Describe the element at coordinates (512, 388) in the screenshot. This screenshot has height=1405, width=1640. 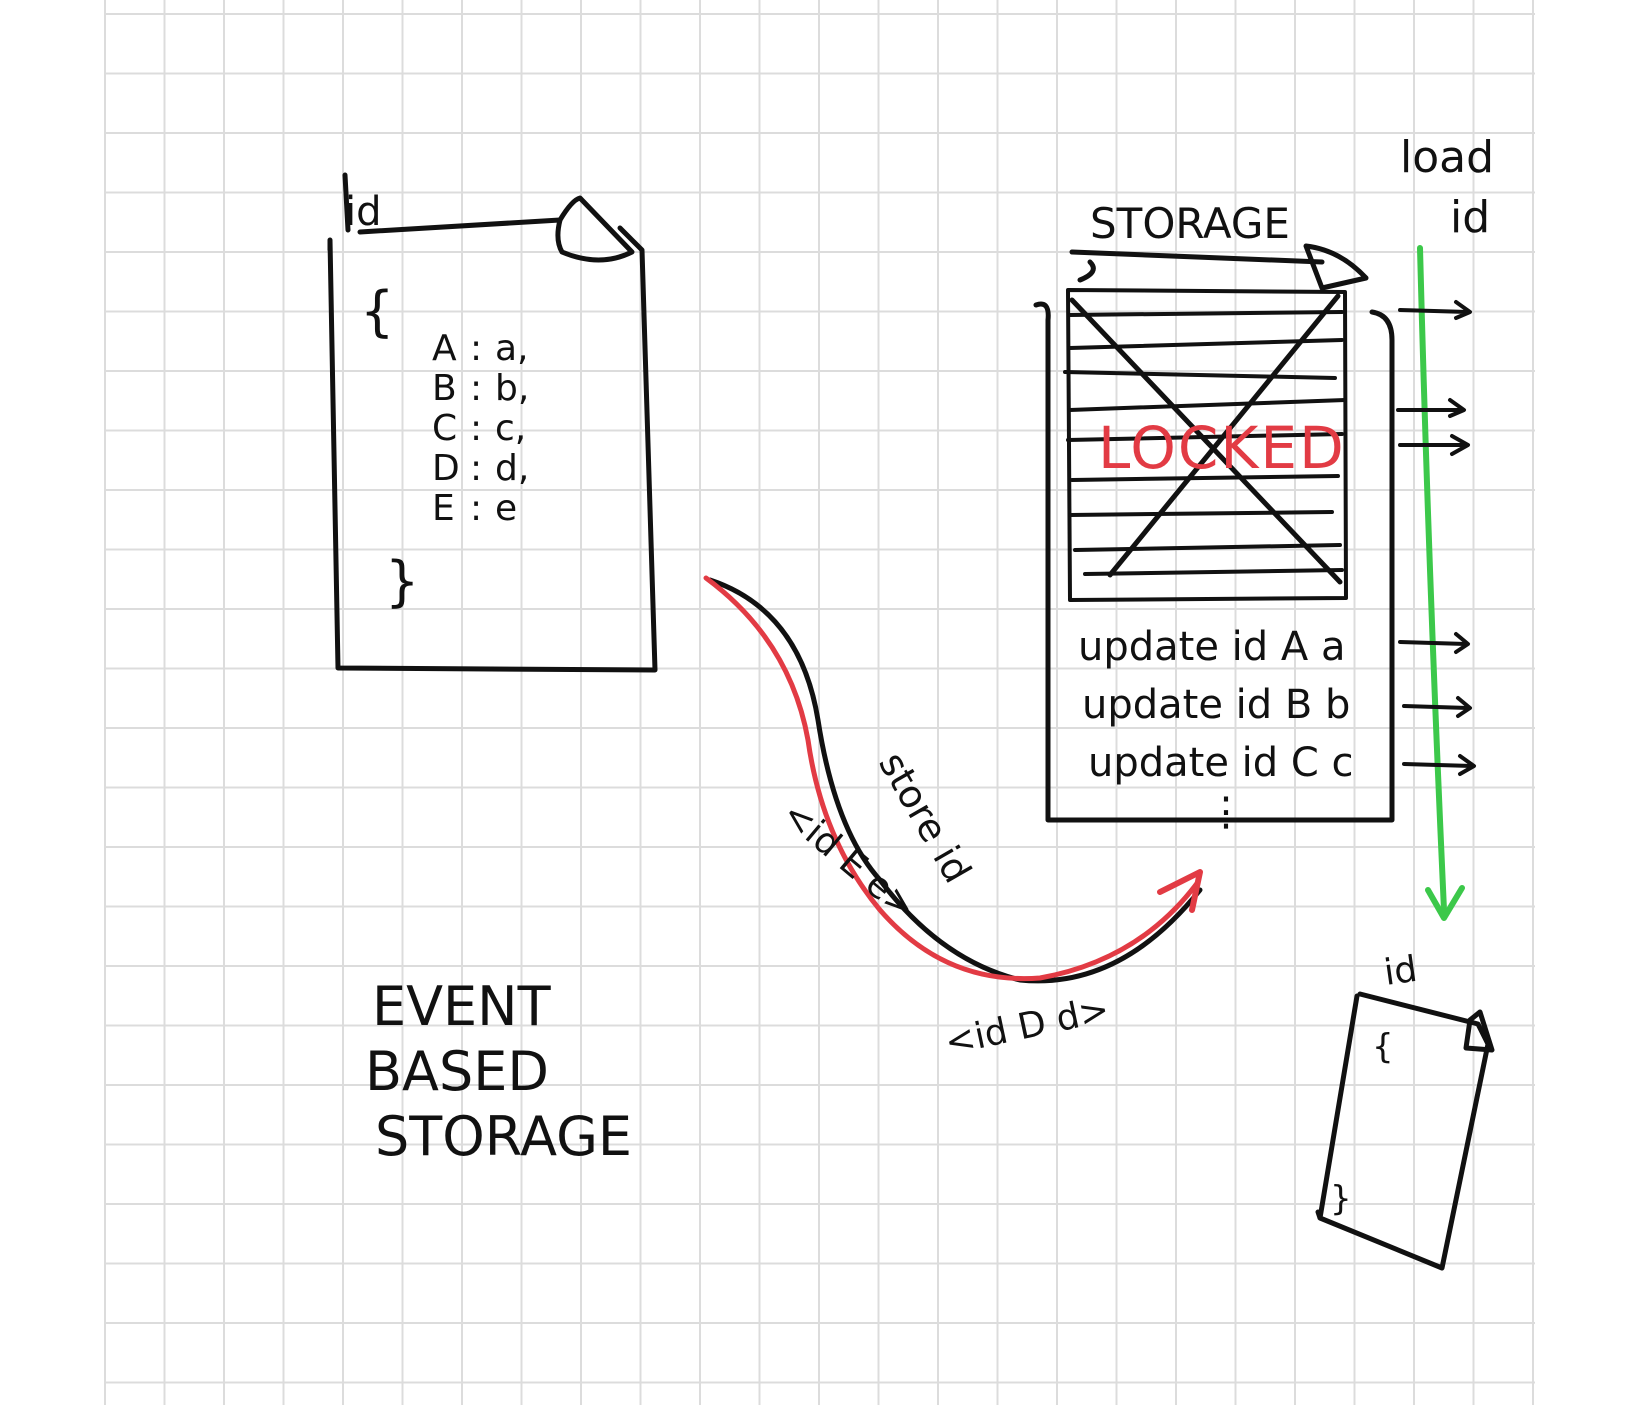
I see `field-value: b,` at that location.